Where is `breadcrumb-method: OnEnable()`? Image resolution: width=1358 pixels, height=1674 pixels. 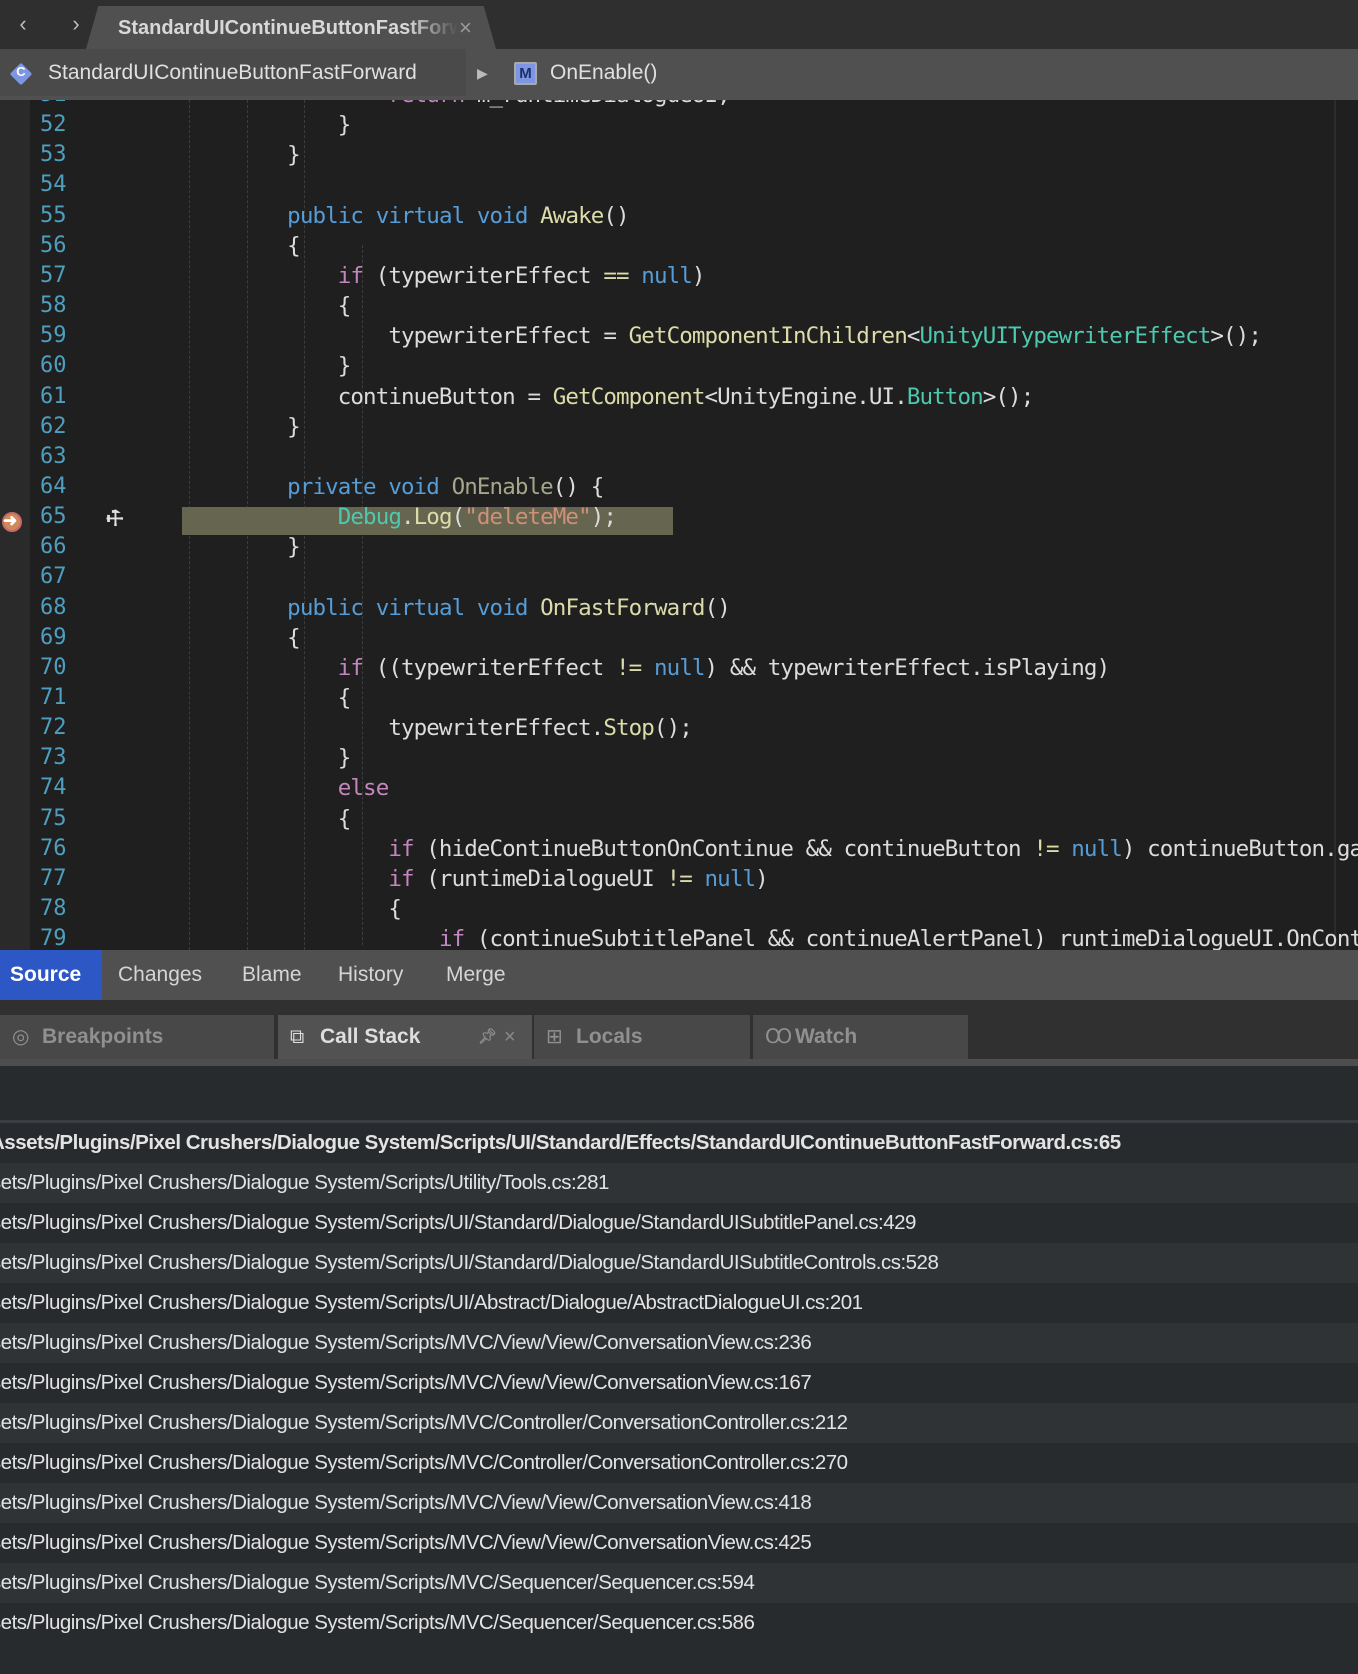
breadcrumb-method: OnEnable() is located at coordinates (603, 73).